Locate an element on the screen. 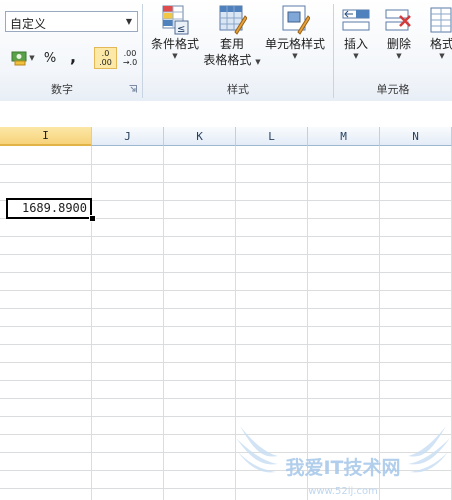 The width and height of the screenshot is (452, 500). increase-decimal-button: .0 .00 is located at coordinates (105, 58).